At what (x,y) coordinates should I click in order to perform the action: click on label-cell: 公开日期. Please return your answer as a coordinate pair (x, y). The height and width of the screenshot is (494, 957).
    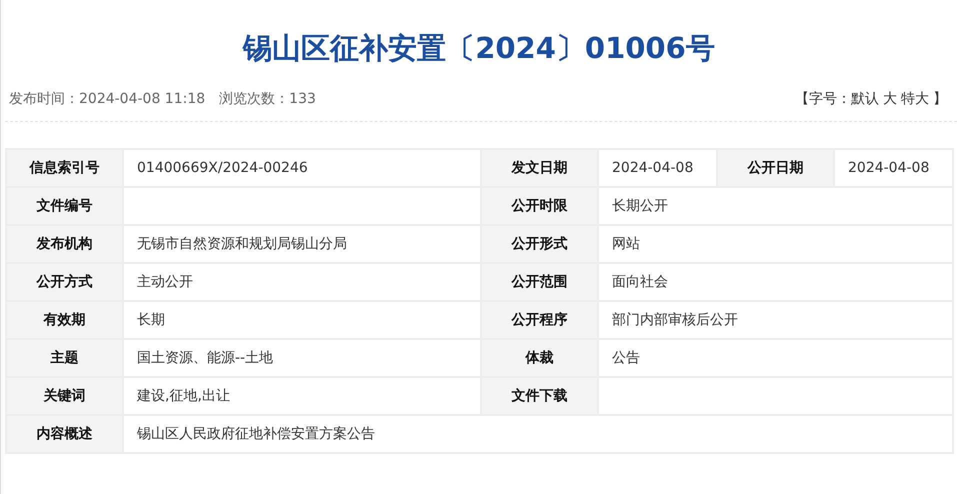
    Looking at the image, I should click on (775, 168).